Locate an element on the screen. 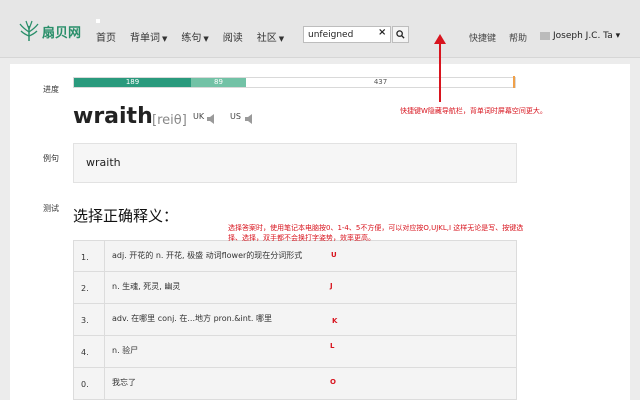 This screenshot has height=400, width=640. logo: 扇贝网 is located at coordinates (49, 31).